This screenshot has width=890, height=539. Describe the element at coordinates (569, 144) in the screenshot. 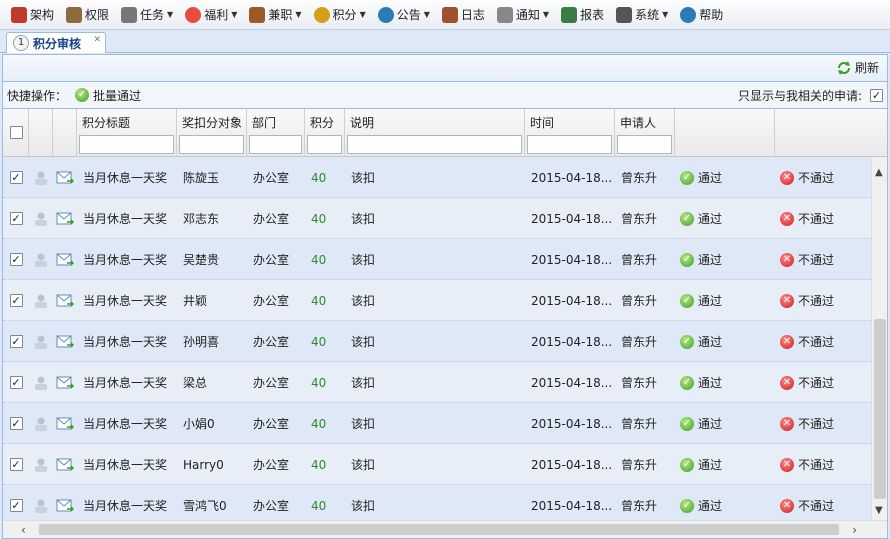

I see `time-filter-input` at that location.